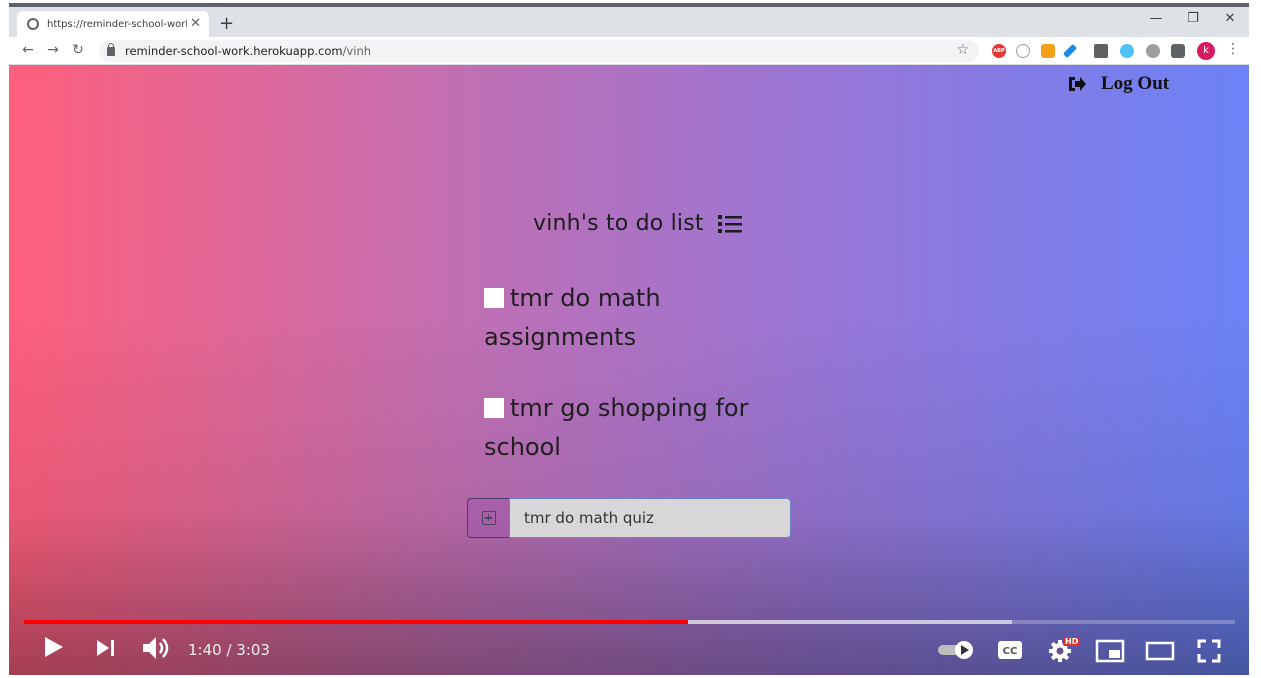 Image resolution: width=1261 pixels, height=678 pixels. I want to click on tab-close-button: ✕, so click(195, 23).